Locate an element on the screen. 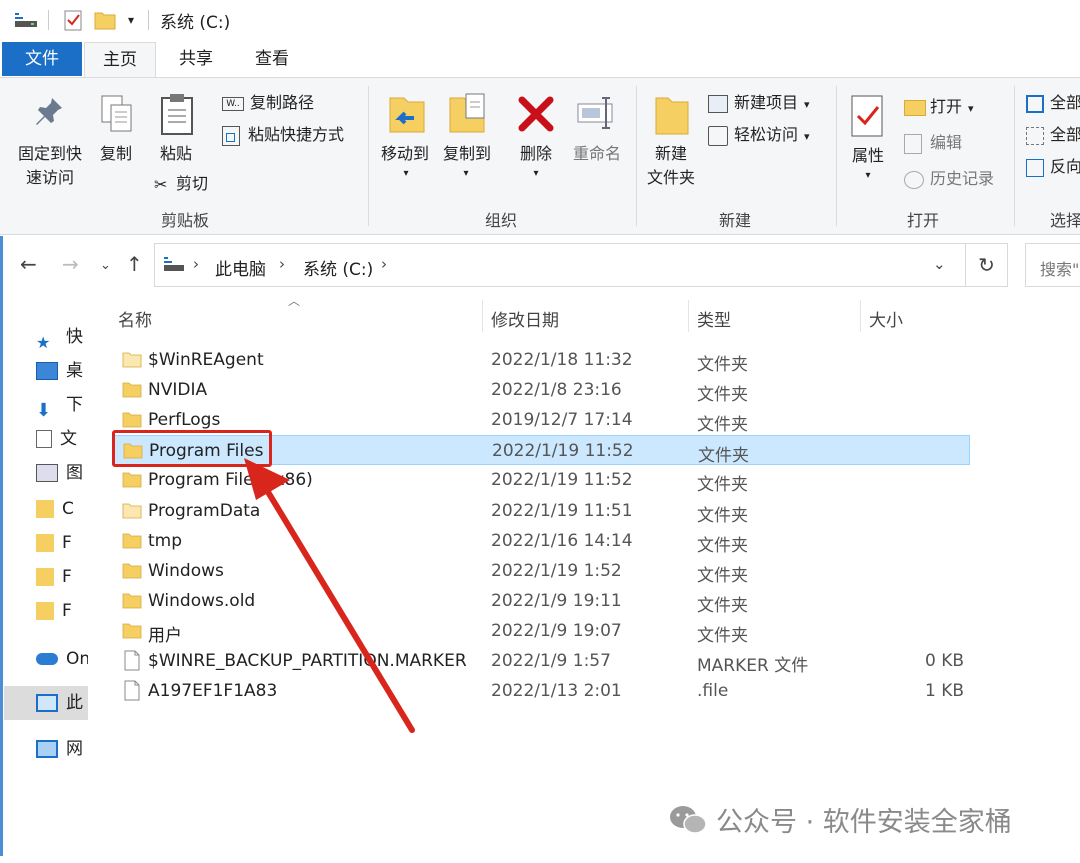 The width and height of the screenshot is (1080, 863). select-none-button: 全部 is located at coordinates (1053, 135).